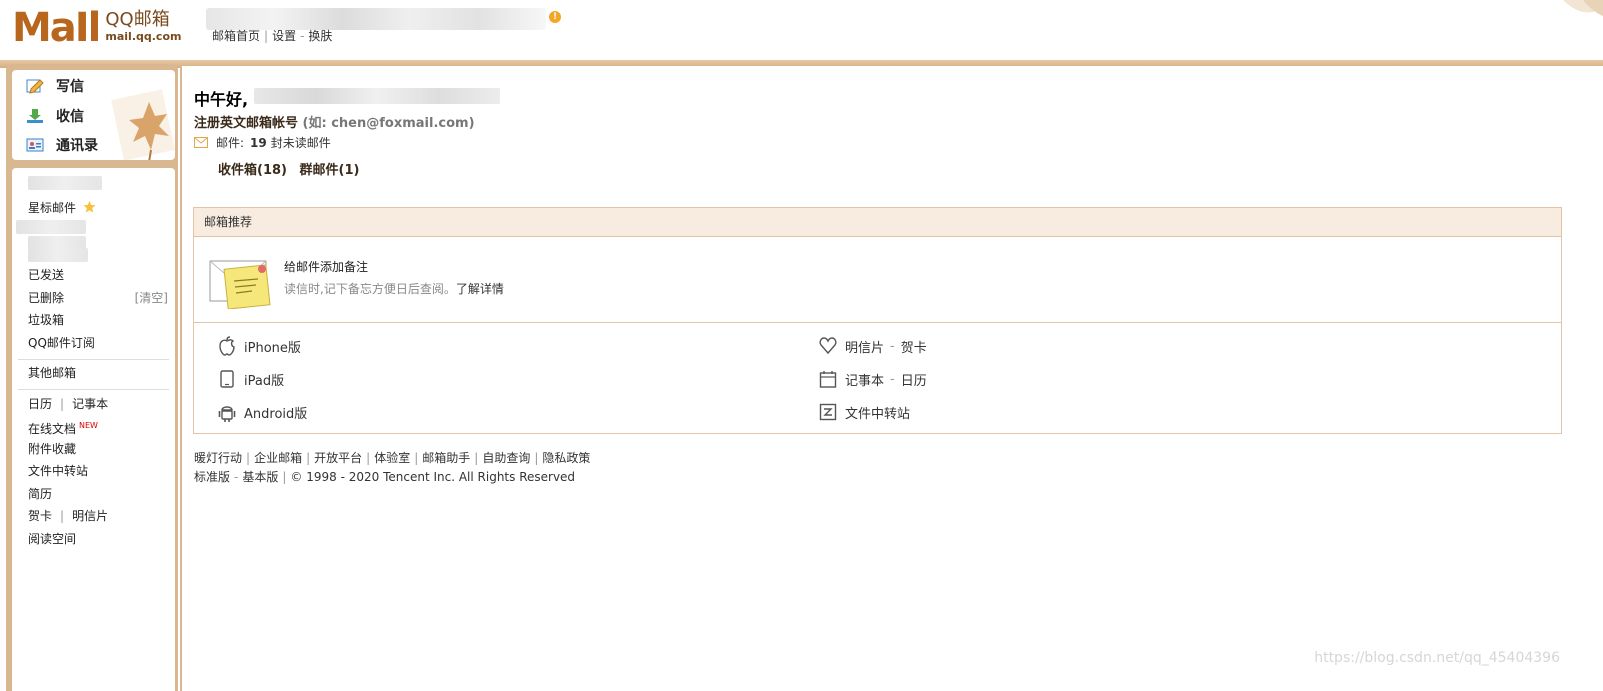  I want to click on sidebar-item-starred: 星标邮件, so click(62, 208).